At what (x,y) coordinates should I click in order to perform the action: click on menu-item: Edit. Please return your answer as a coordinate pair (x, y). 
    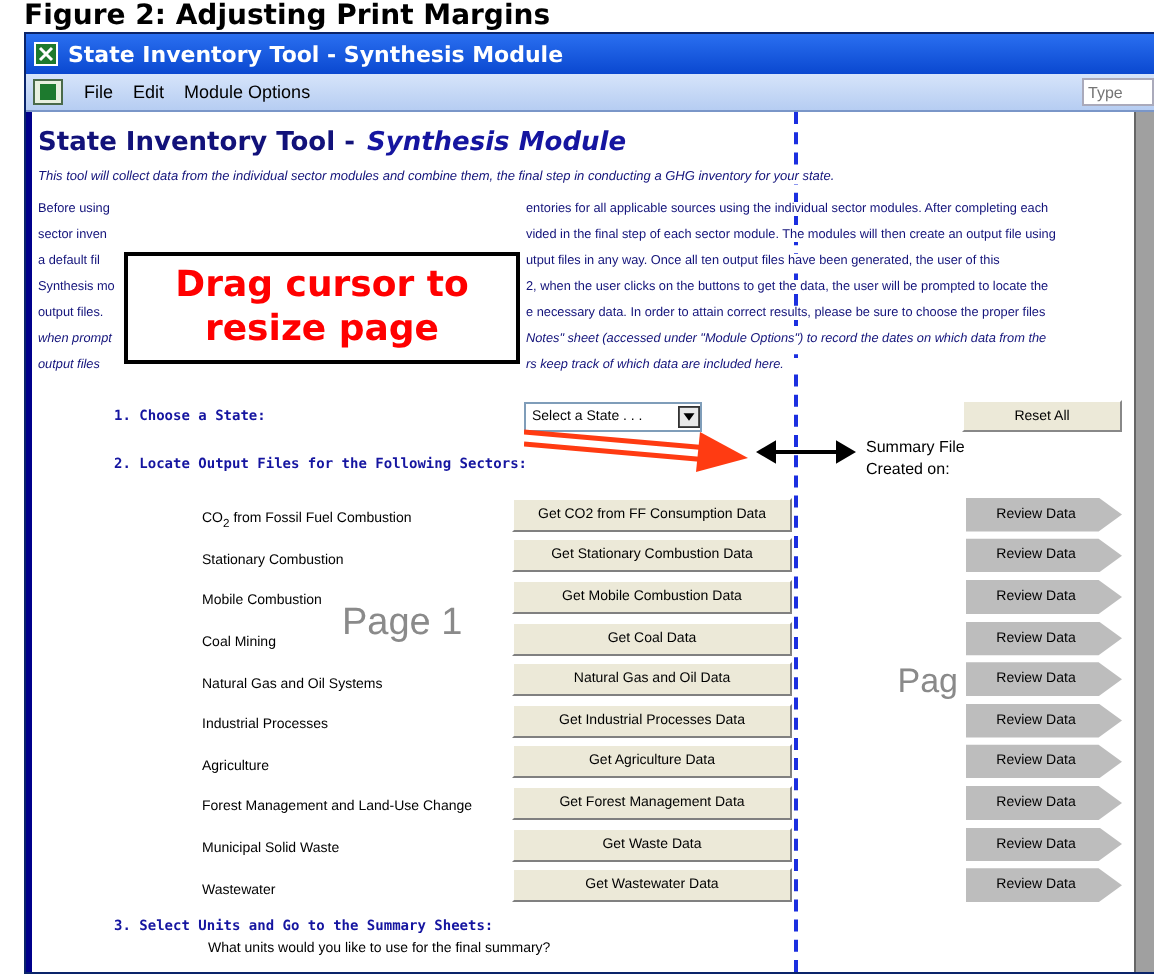
    Looking at the image, I should click on (149, 92).